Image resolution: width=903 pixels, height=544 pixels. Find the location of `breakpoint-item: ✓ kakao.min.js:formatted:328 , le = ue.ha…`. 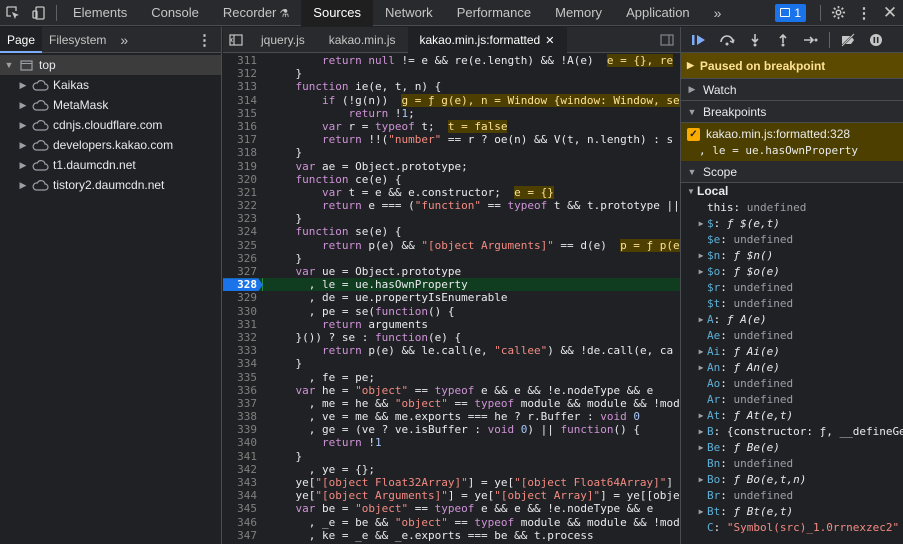

breakpoint-item: ✓ kakao.min.js:formatted:328 , le = ue.ha… is located at coordinates (792, 142).